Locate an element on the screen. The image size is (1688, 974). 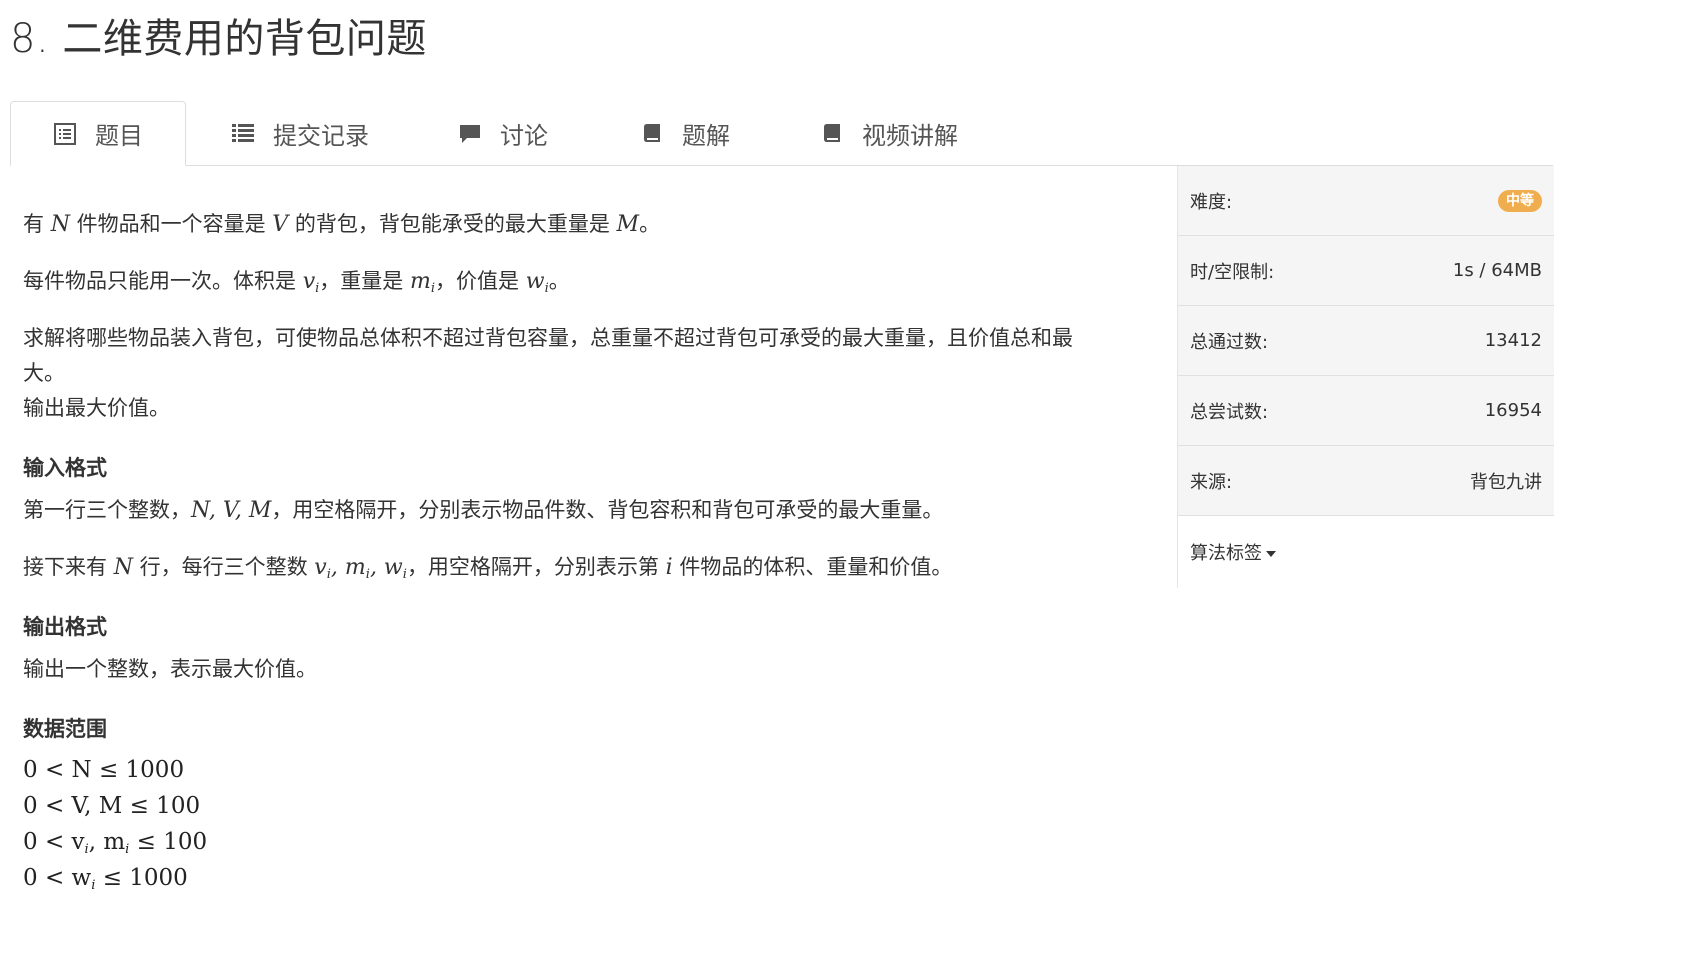
section-heading: 数据范围 is located at coordinates (65, 729).